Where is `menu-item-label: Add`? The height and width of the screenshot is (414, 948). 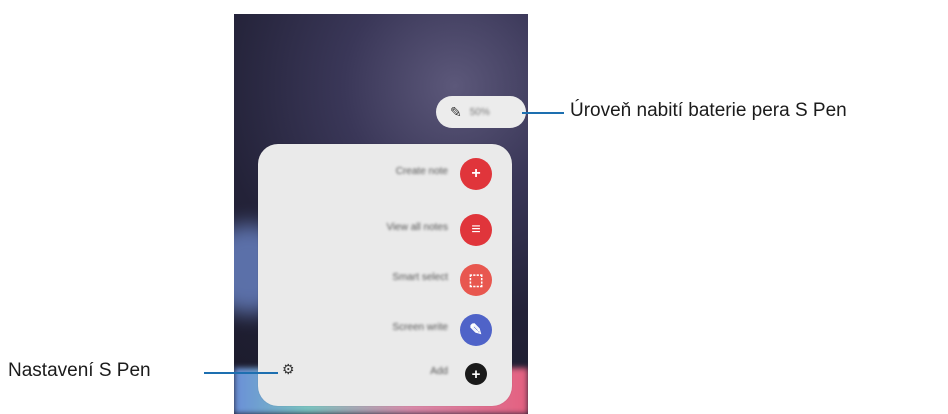 menu-item-label: Add is located at coordinates (439, 371).